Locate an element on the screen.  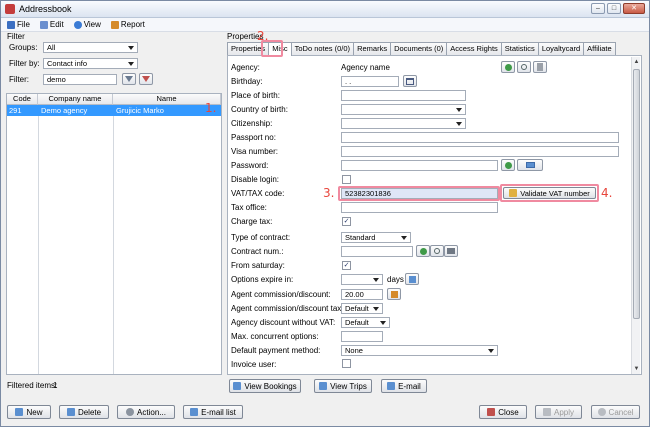
filter-label: Filter: is located at coordinates (19, 79).